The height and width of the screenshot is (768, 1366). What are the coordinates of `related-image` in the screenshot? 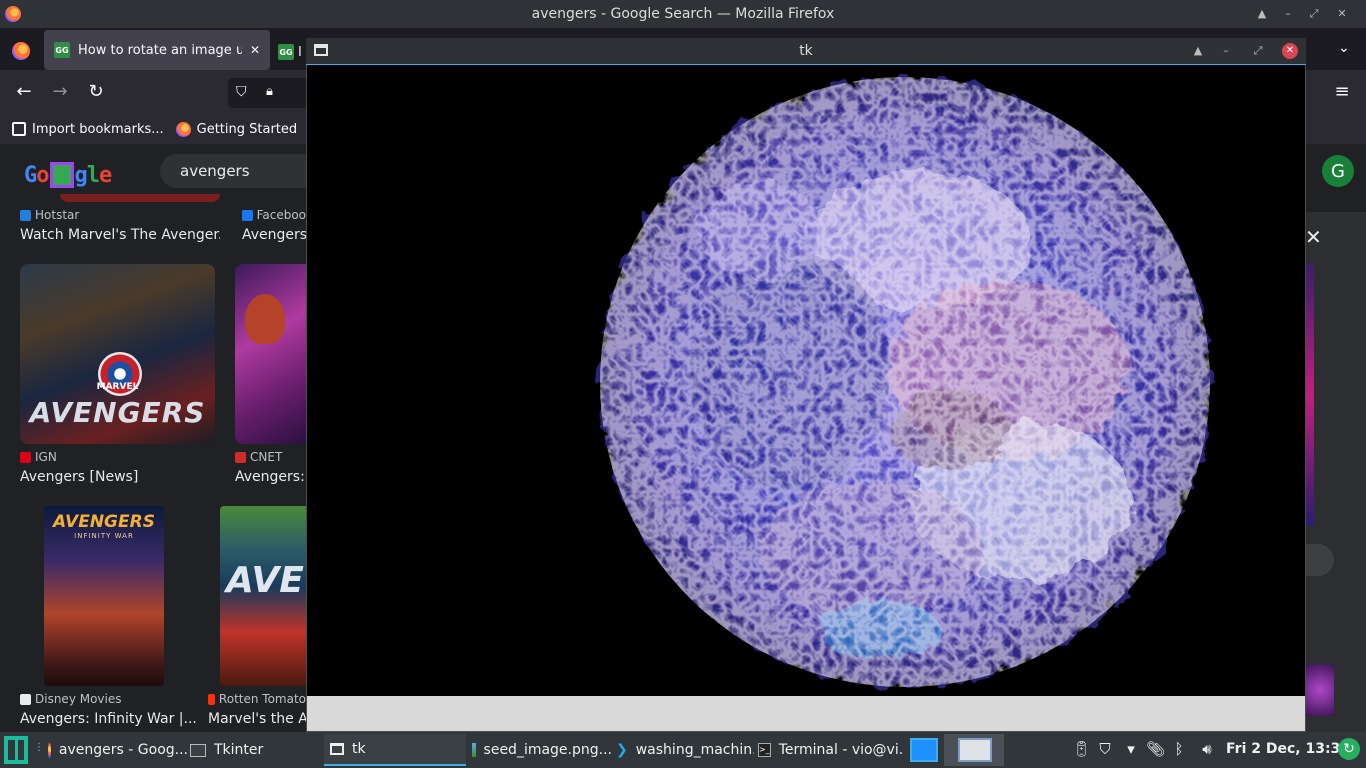 It's located at (1320, 690).